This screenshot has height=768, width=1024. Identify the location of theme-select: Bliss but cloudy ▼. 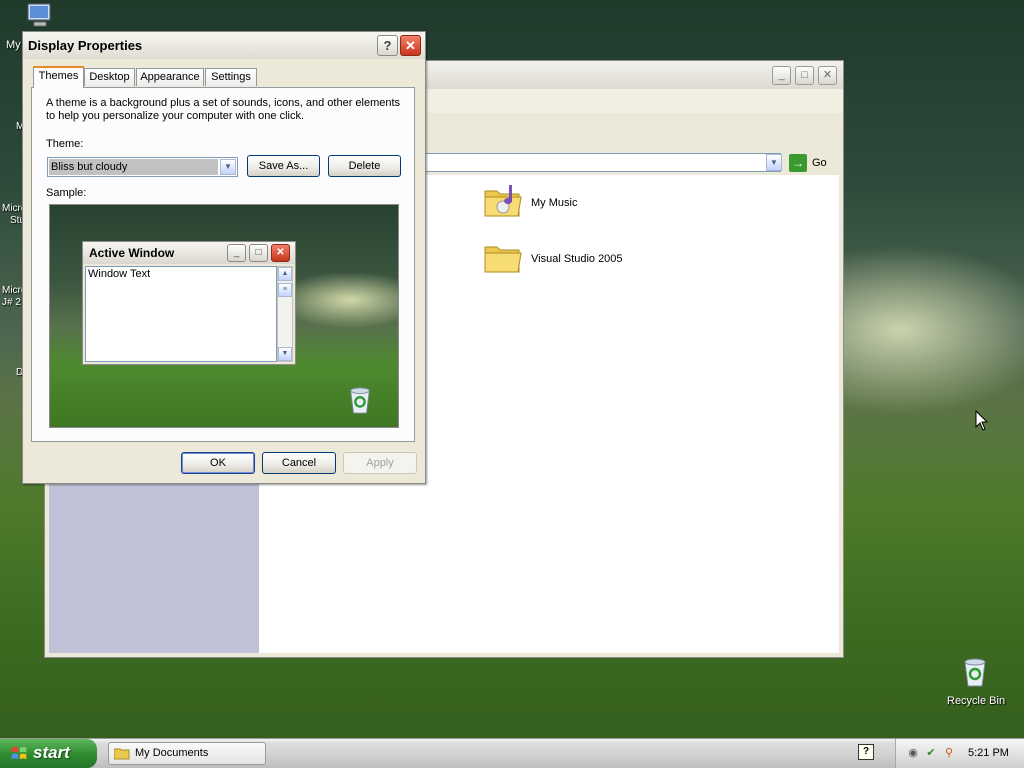
(142, 167).